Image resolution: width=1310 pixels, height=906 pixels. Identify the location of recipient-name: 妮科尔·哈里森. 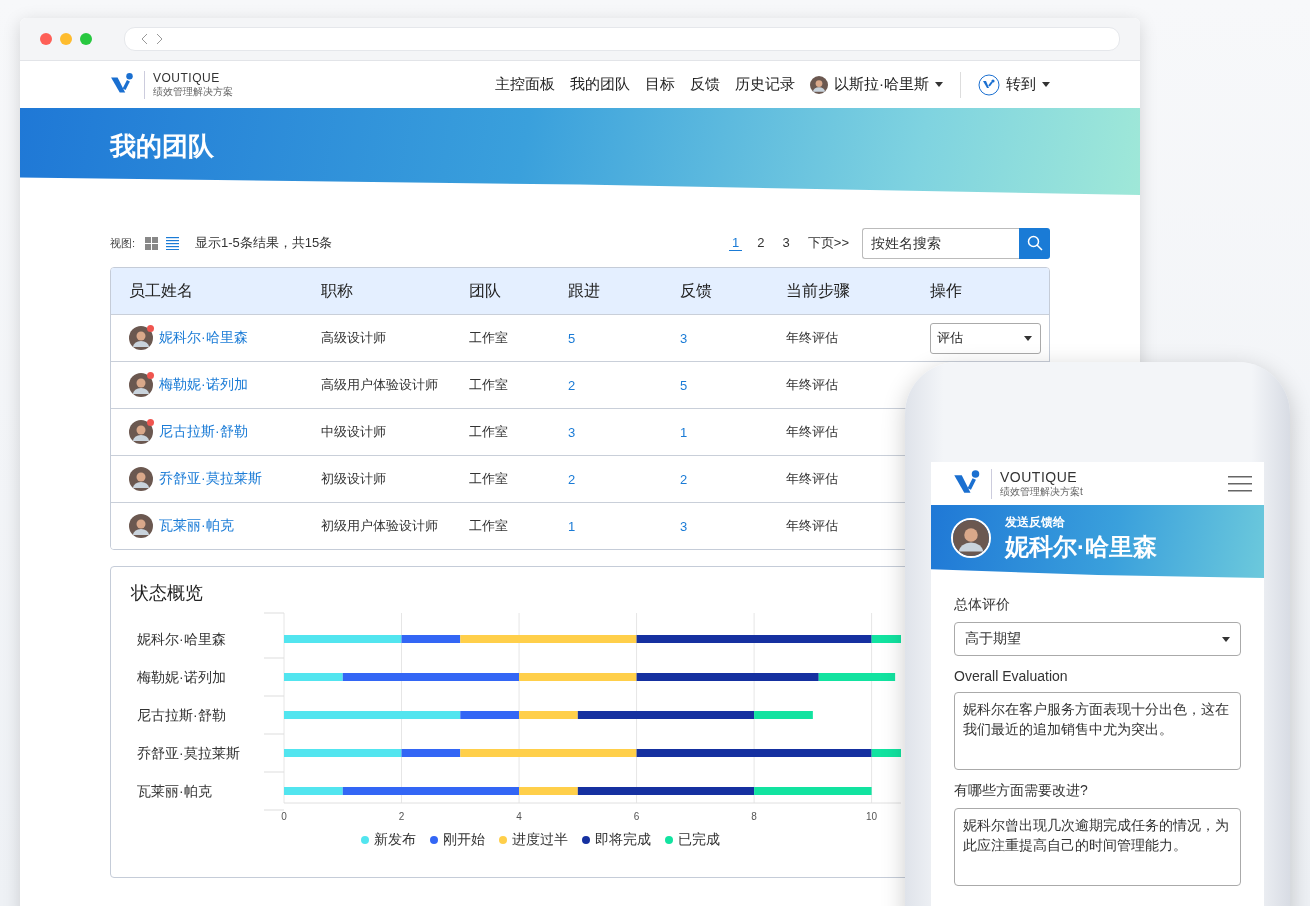
(1081, 547).